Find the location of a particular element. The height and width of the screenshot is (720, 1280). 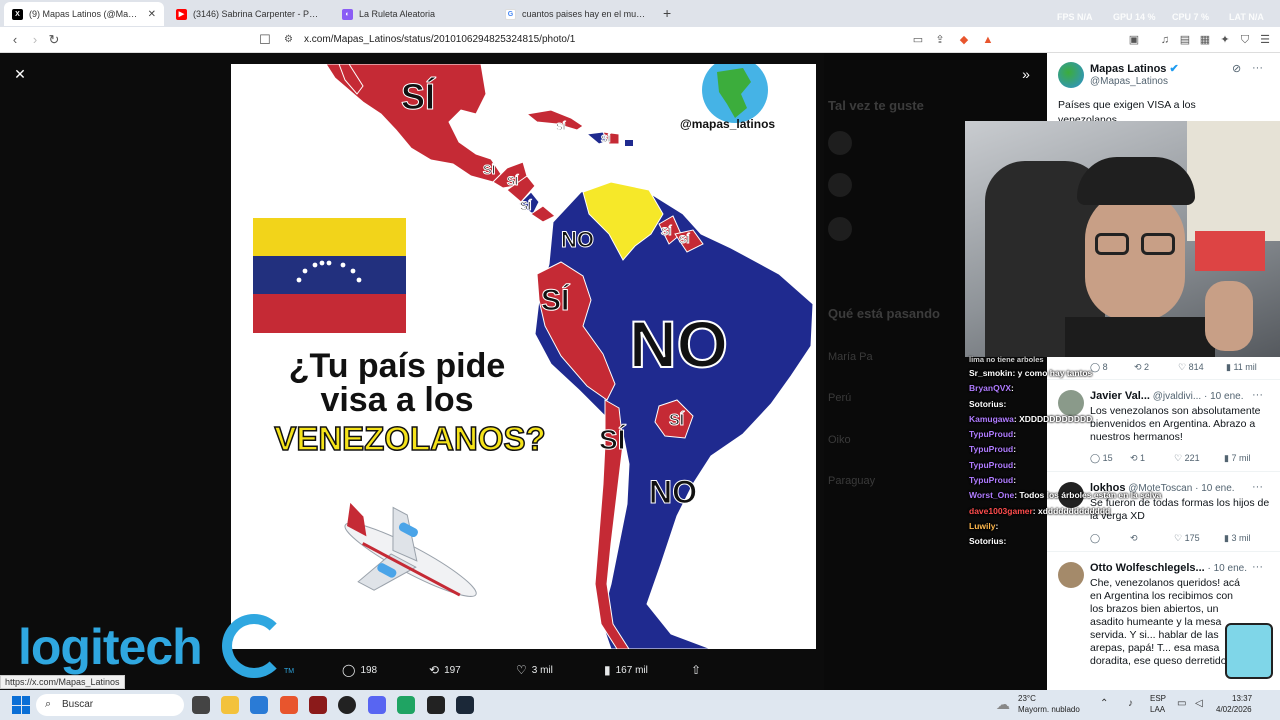

wallet-icon: ▦ is located at coordinates (1205, 40).